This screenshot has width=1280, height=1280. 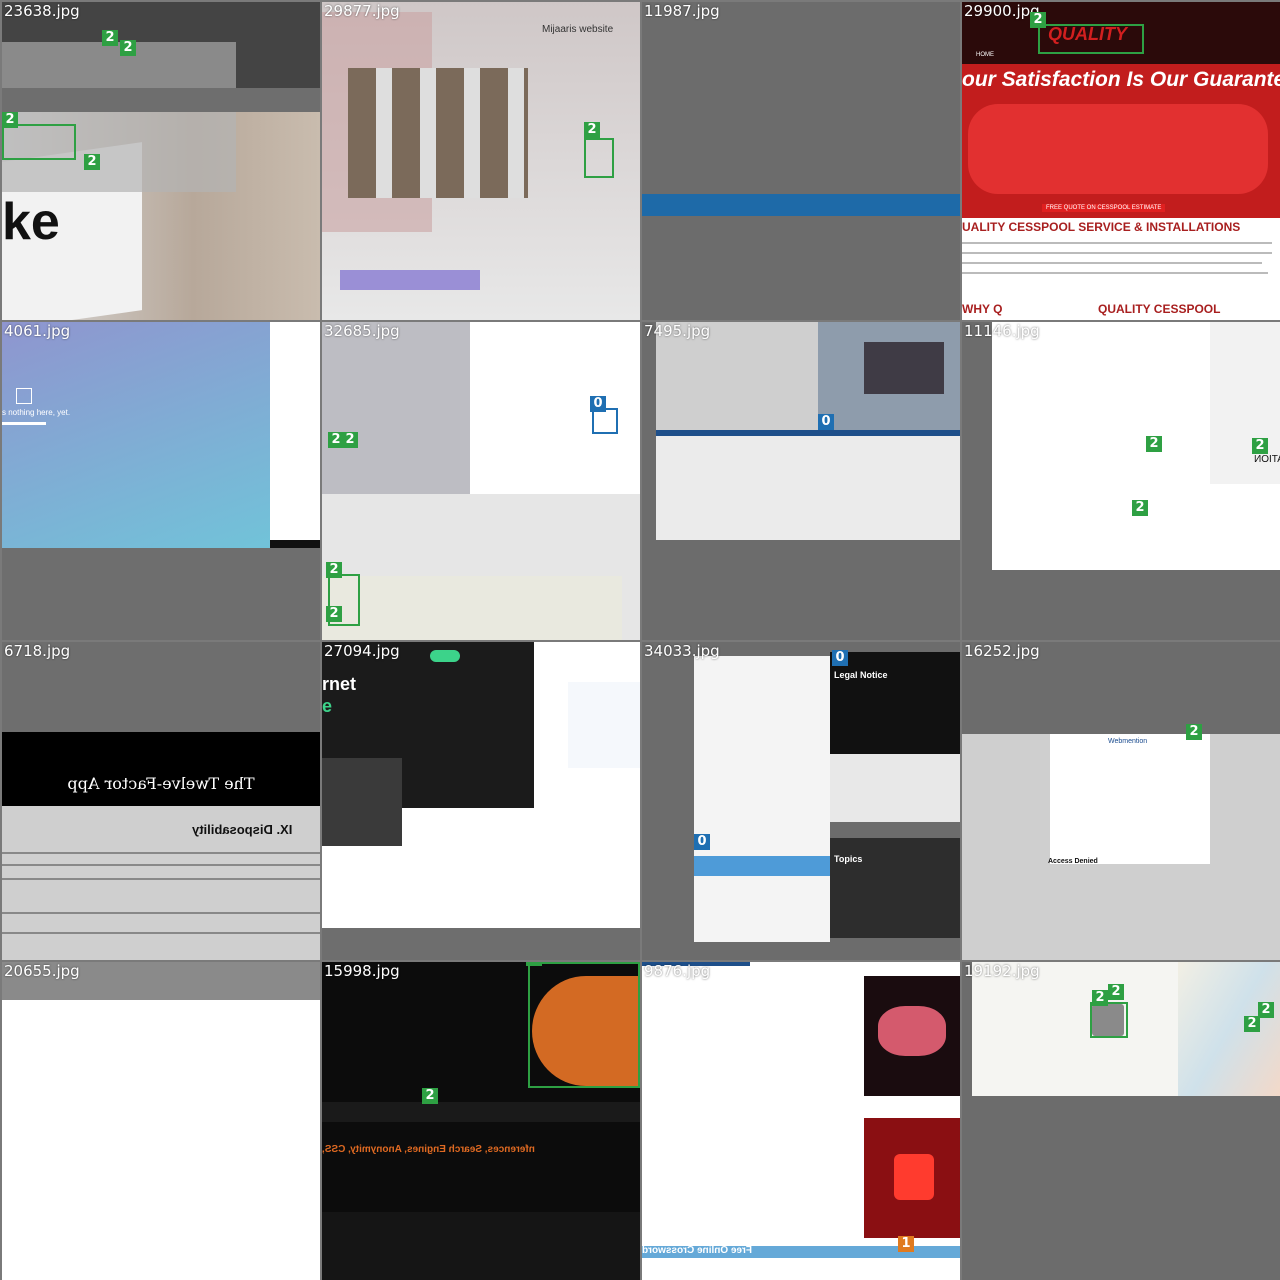 I want to click on tile-12-filename: 16252.jpg, so click(x=1002, y=651).